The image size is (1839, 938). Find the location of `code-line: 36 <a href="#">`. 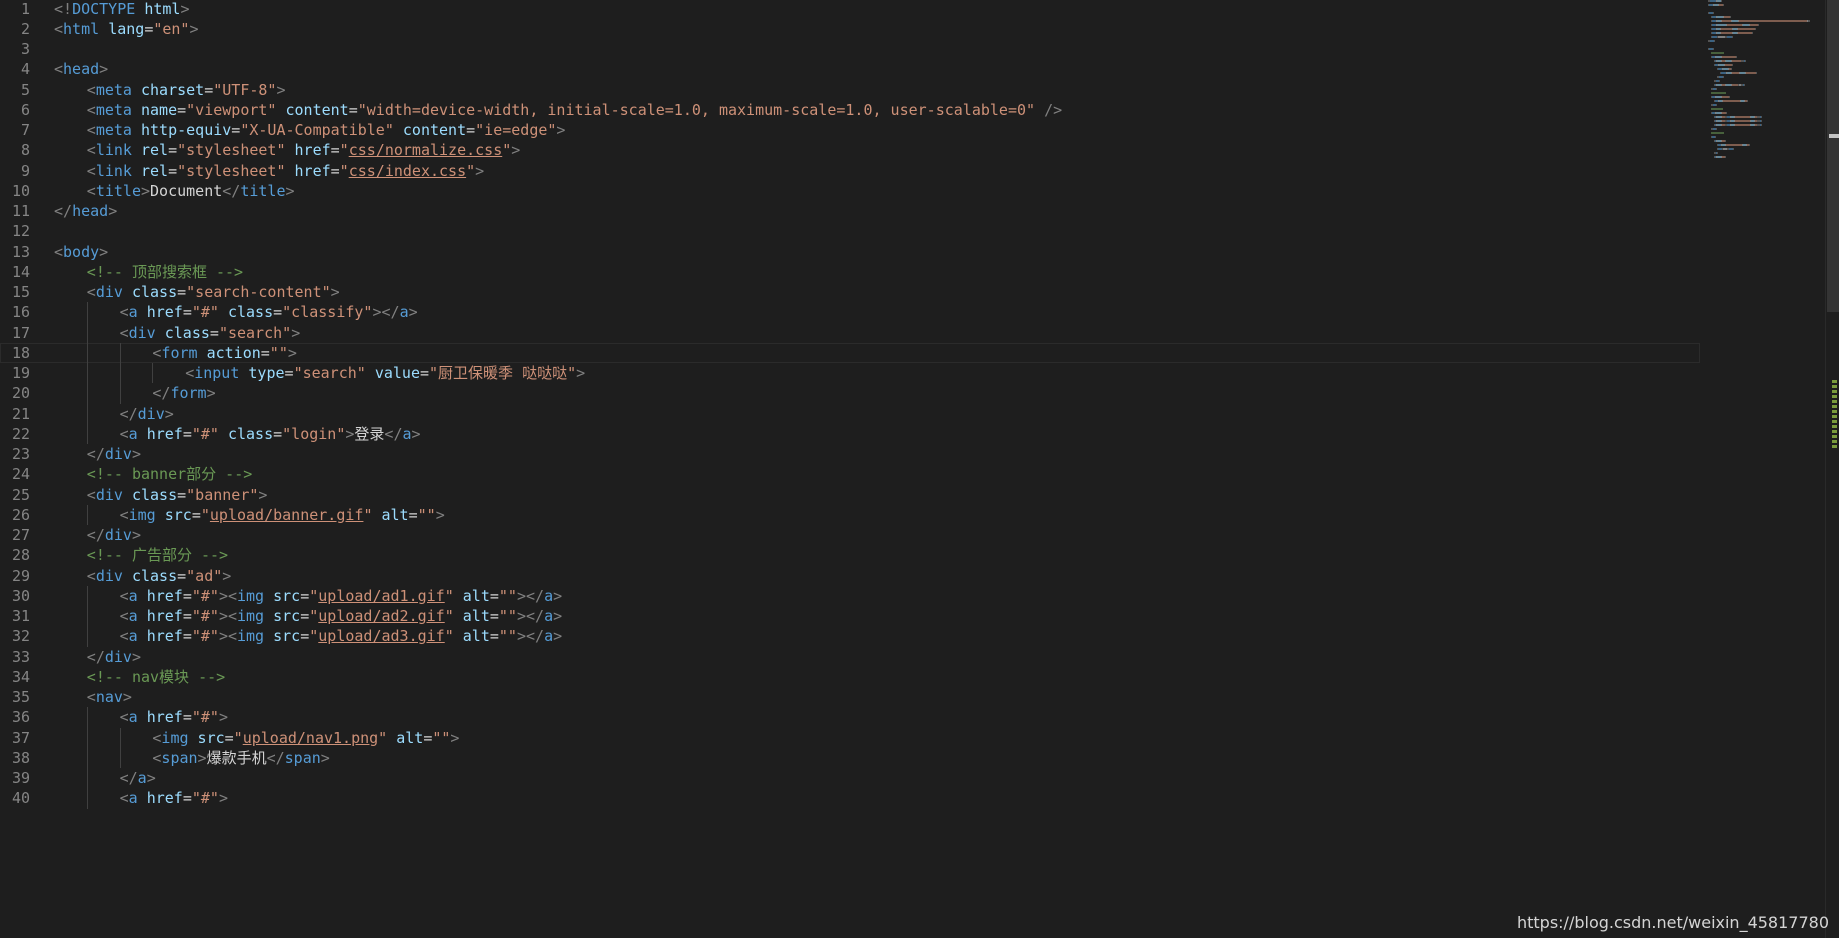

code-line: 36 <a href="#"> is located at coordinates (850, 717).